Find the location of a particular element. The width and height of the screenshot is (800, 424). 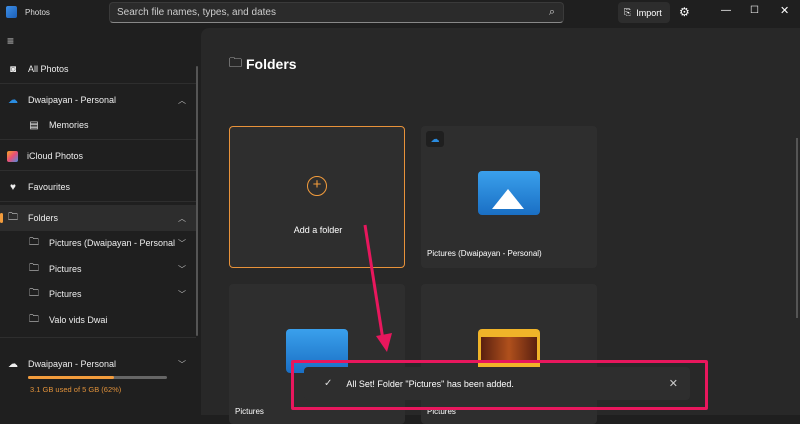

annotation-arrow is located at coordinates (377, 288).